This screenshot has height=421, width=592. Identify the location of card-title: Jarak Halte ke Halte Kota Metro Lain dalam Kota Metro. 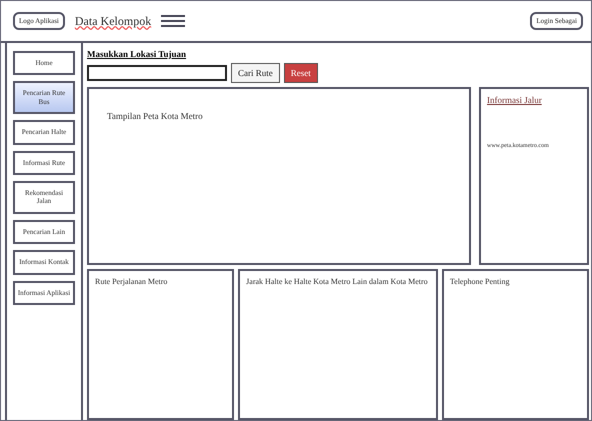
(337, 281).